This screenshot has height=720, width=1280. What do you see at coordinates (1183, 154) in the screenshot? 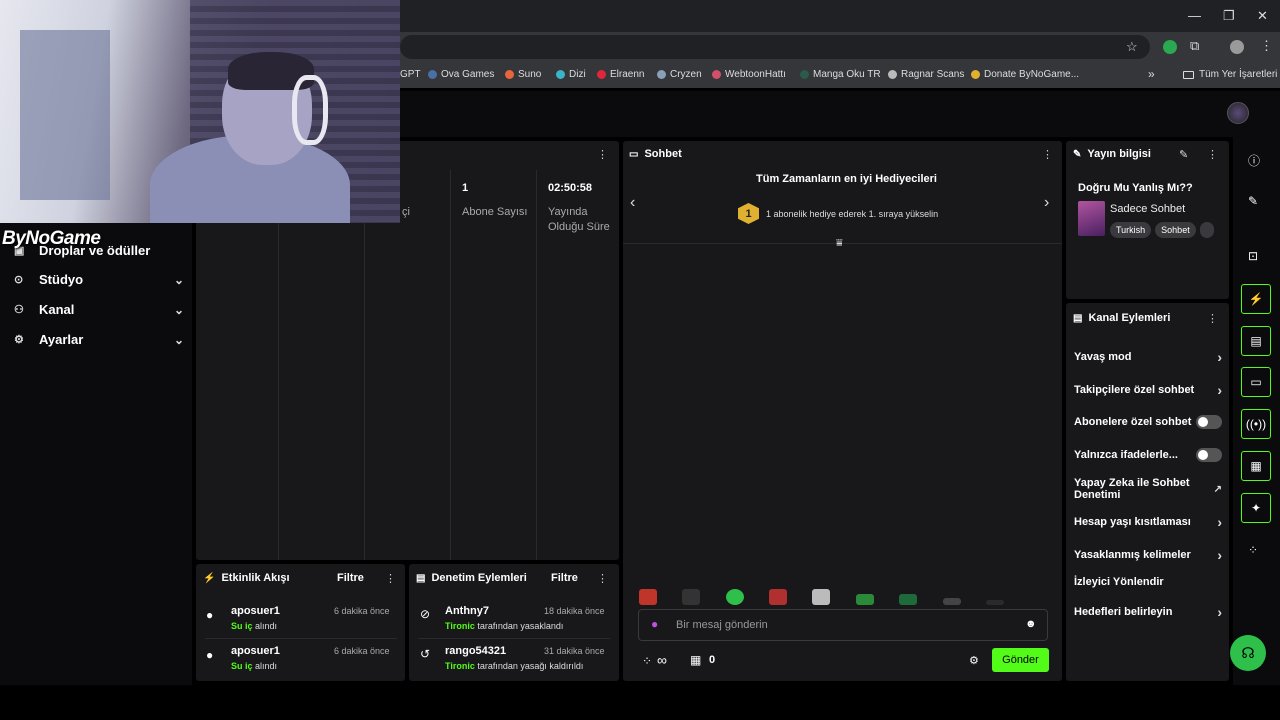
I see `edit-icon: ✎` at bounding box center [1183, 154].